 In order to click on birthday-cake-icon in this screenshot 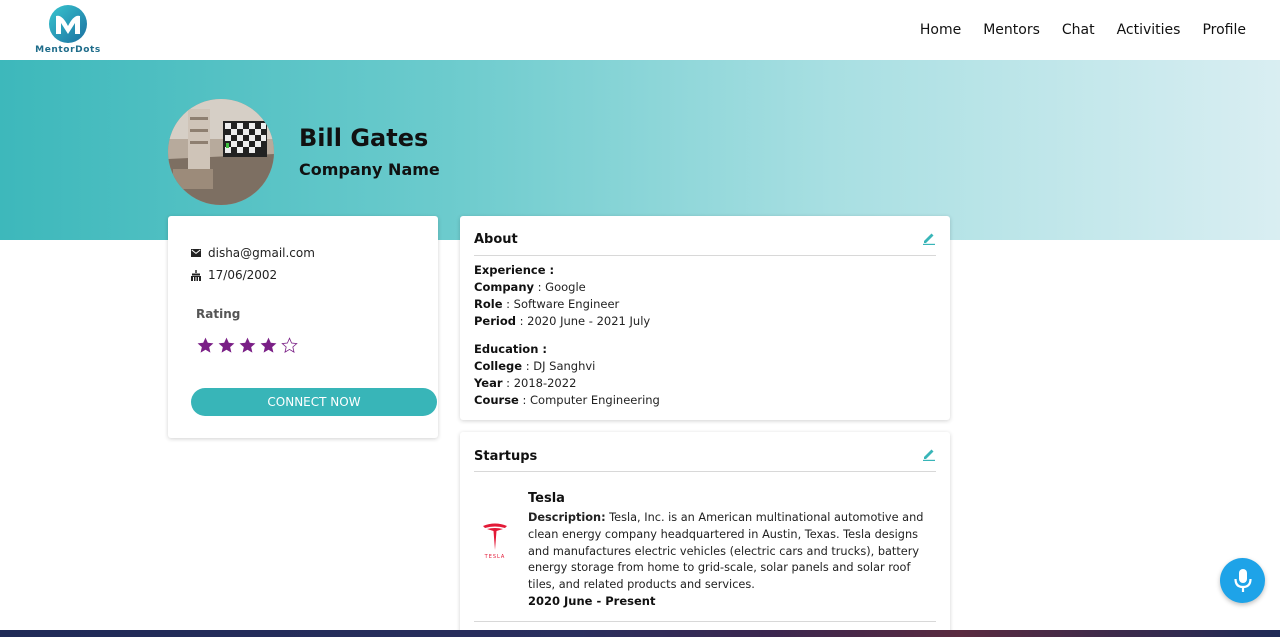, I will do `click(196, 275)`.